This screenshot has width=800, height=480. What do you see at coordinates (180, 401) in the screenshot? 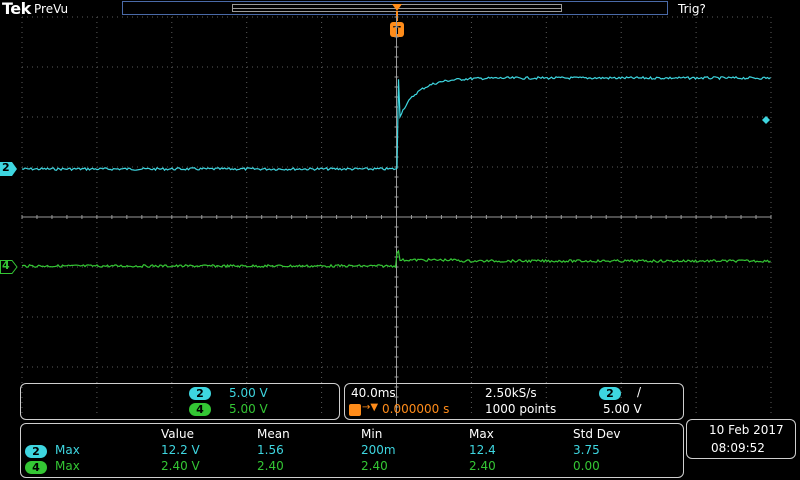
I see `channel-scale-panel: 2 5.00 V 4 5.00 V` at bounding box center [180, 401].